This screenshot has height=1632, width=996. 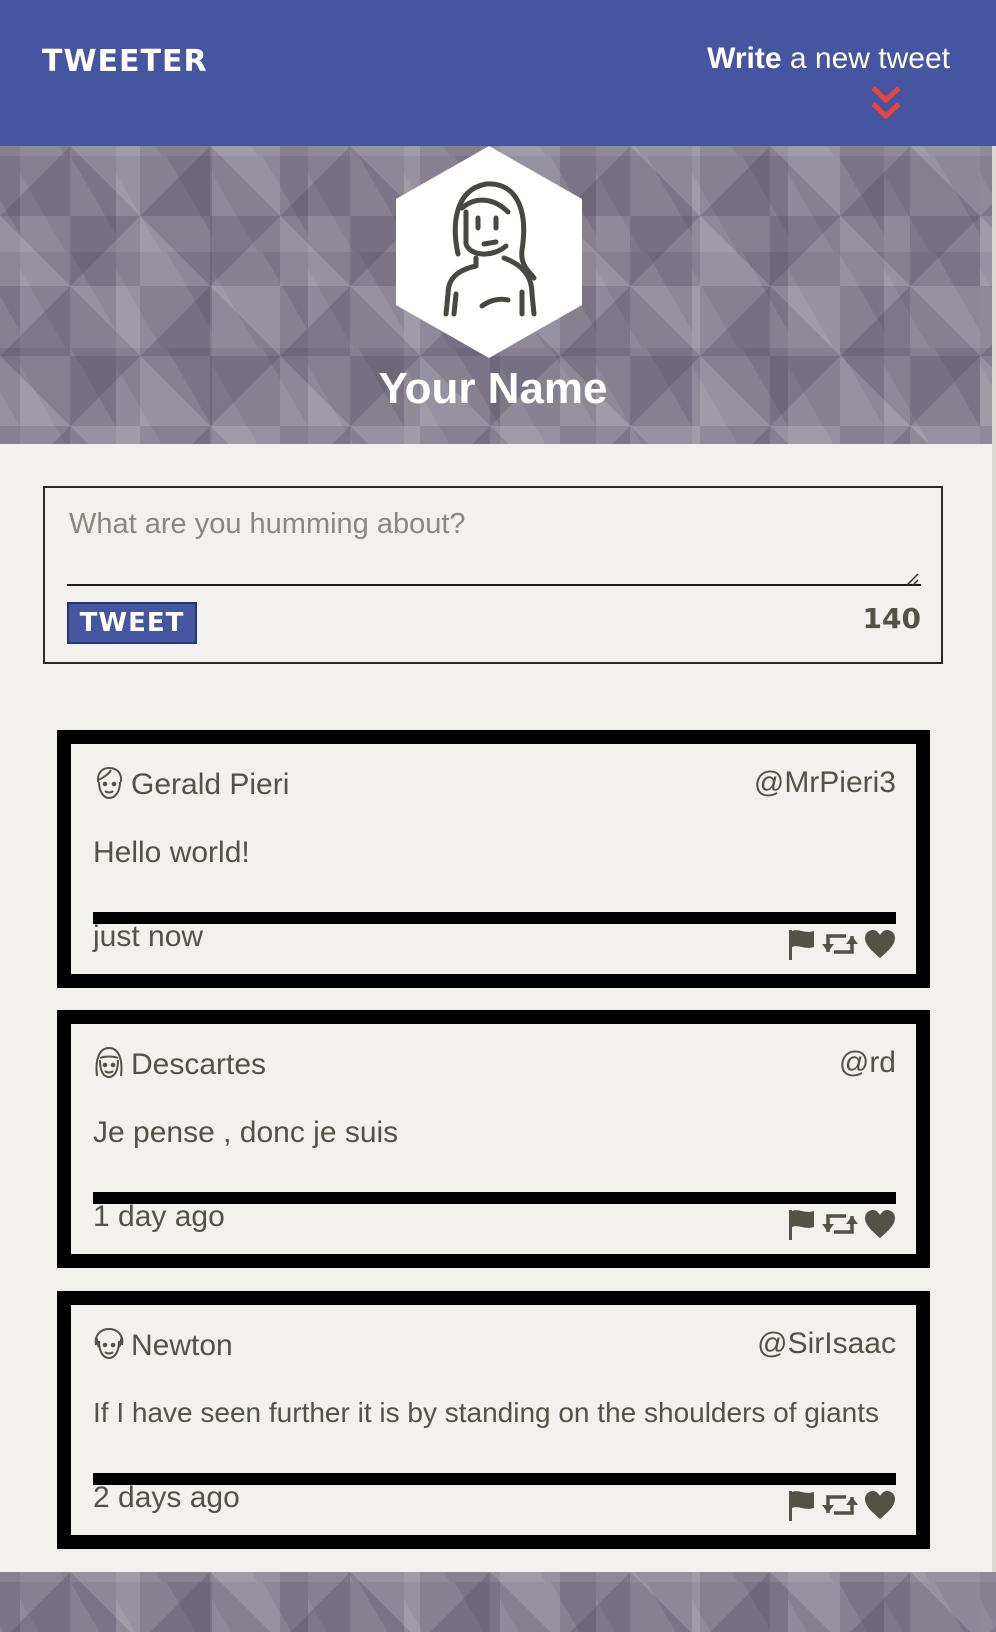 I want to click on compose-link-bold: Write, so click(x=744, y=58).